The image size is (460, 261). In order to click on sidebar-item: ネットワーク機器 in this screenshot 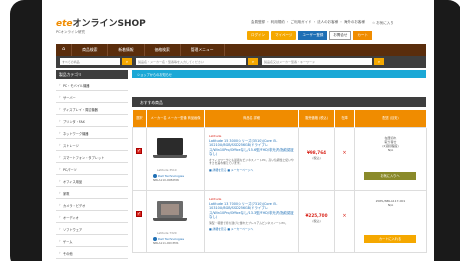, I will do `click(92, 133)`.